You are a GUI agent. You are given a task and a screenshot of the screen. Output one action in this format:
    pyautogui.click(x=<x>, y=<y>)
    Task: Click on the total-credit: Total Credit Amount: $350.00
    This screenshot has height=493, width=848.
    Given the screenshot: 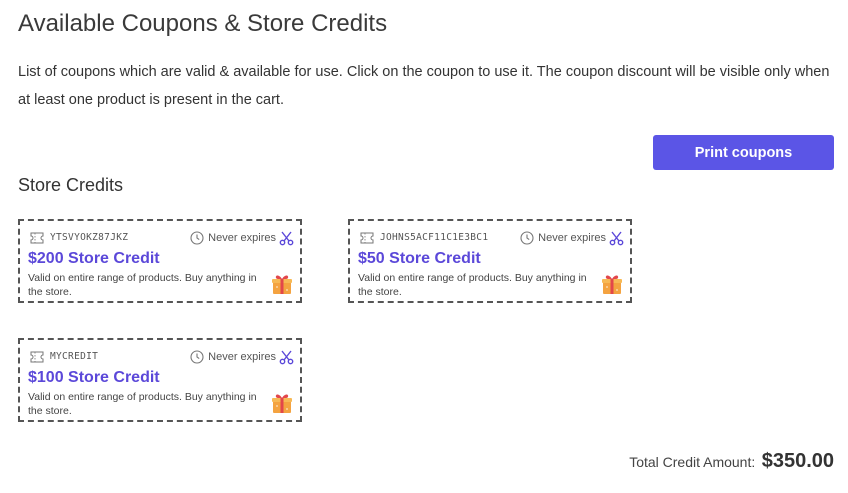 What is the action you would take?
    pyautogui.click(x=731, y=461)
    